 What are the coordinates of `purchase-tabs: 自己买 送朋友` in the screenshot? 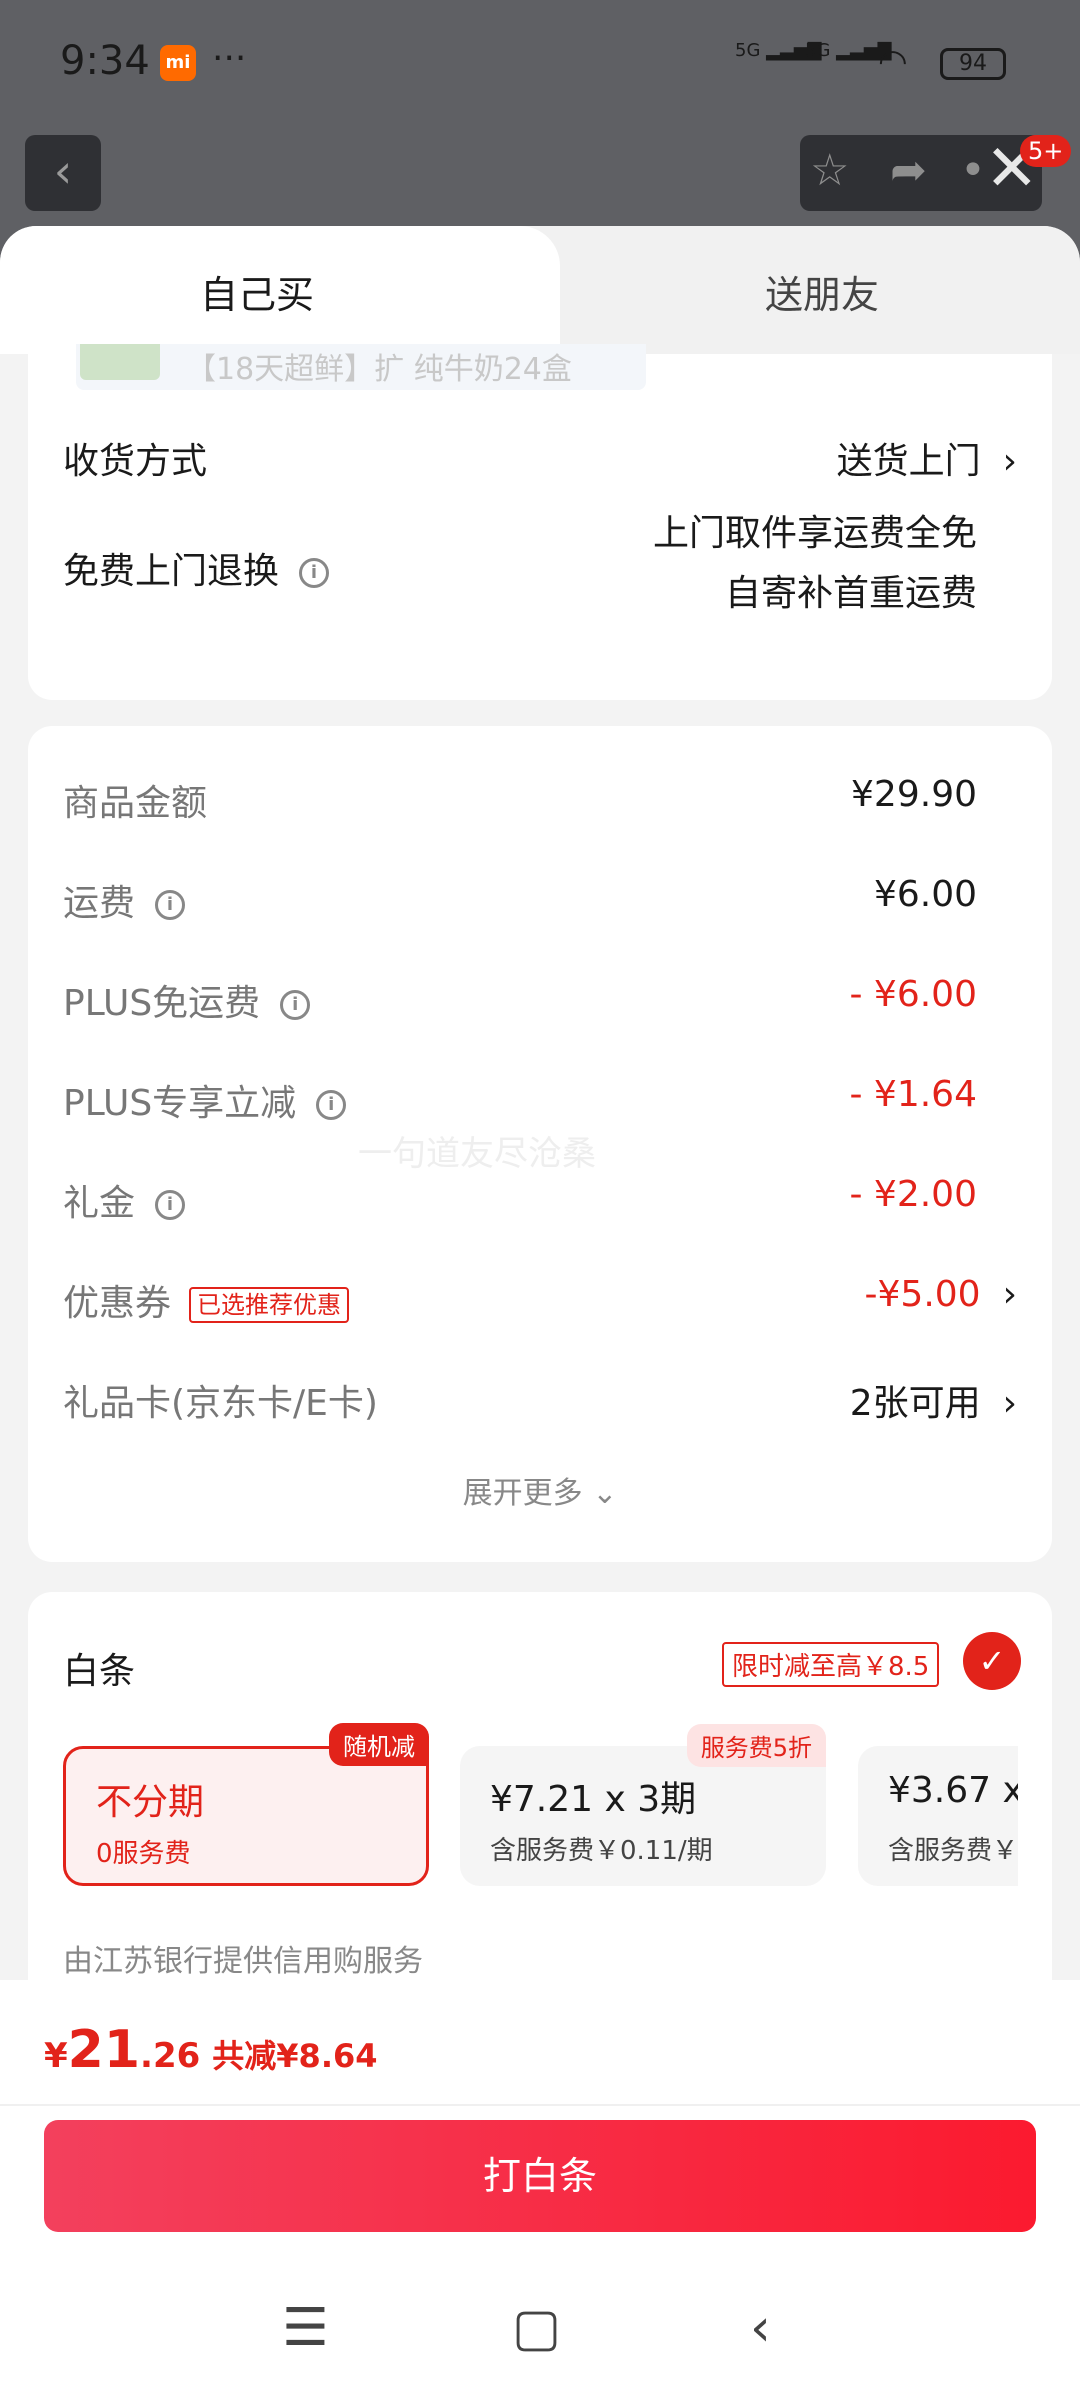 It's located at (540, 290).